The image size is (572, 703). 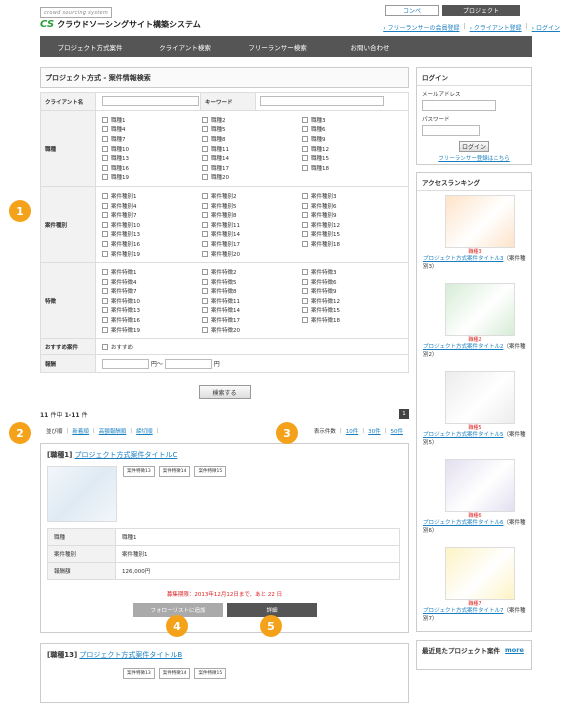 What do you see at coordinates (277, 47) in the screenshot?
I see `nav-freelancer-search: フリーランサー検索` at bounding box center [277, 47].